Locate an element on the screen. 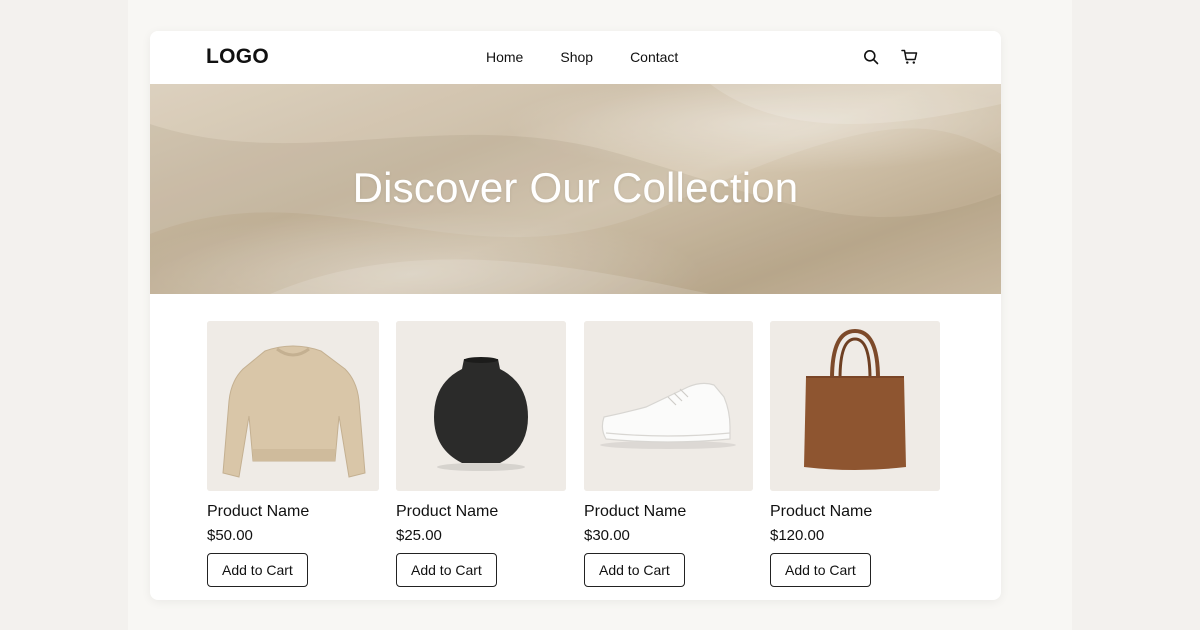 Image resolution: width=1200 pixels, height=630 pixels. product-card: Product Name $25.00 Add to Cart is located at coordinates (481, 454).